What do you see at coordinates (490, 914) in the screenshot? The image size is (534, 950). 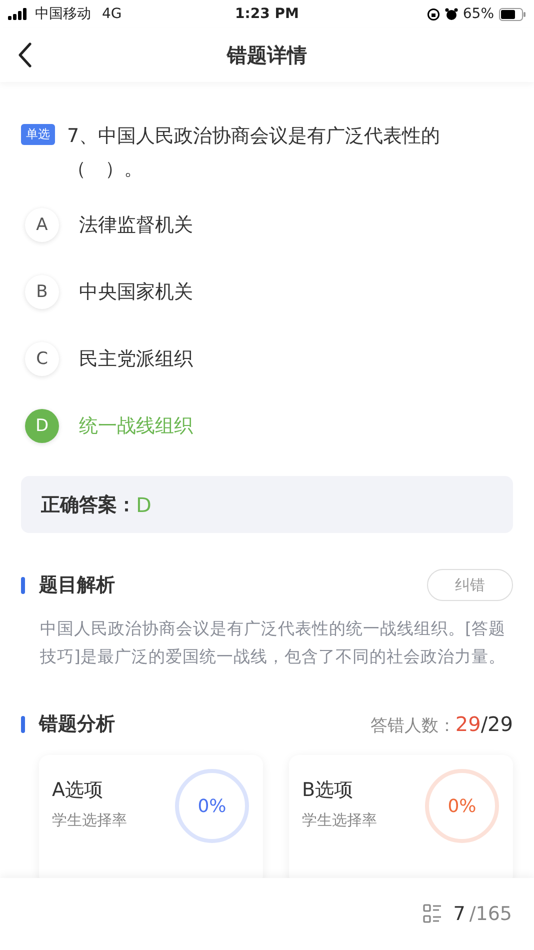 I see `question-total: /165` at bounding box center [490, 914].